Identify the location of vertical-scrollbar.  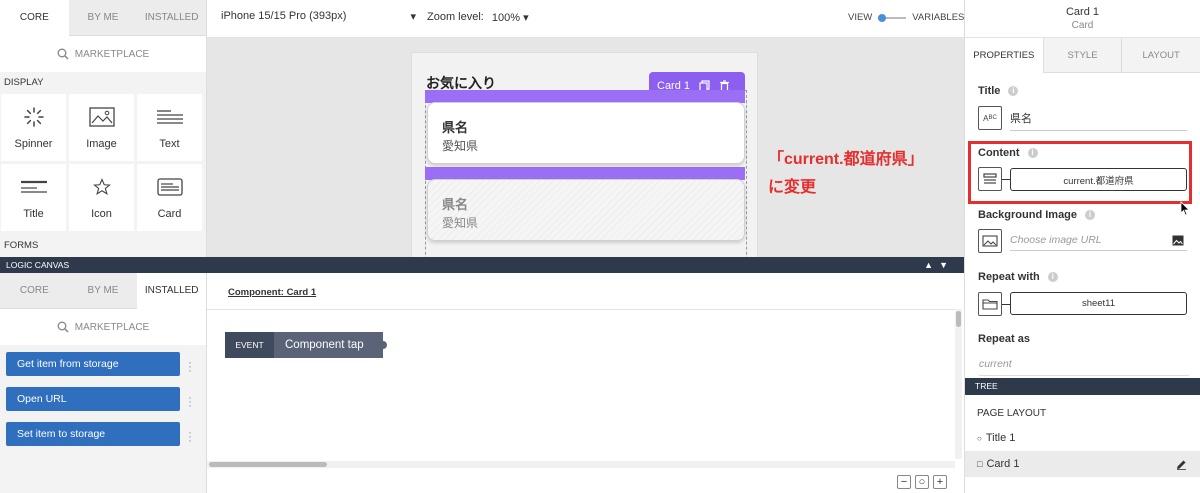
(958, 384).